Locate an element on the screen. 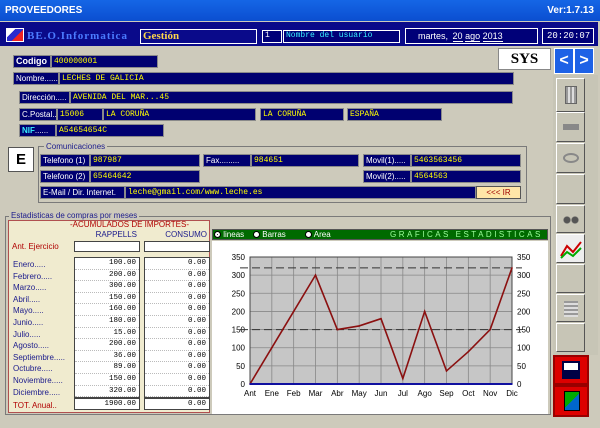 Image resolution: width=600 pixels, height=428 pixels. movil1-label-text: Movil(1) is located at coordinates (380, 160).